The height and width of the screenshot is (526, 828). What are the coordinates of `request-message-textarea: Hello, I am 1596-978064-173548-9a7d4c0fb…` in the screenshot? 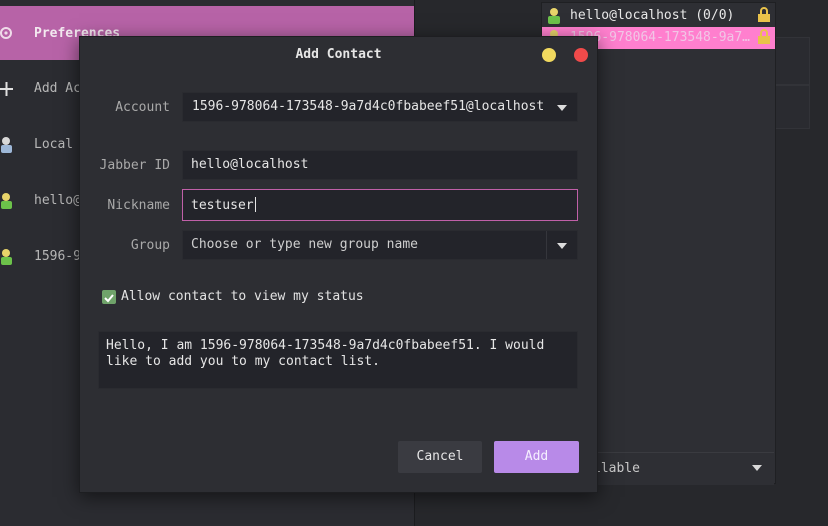 It's located at (338, 360).